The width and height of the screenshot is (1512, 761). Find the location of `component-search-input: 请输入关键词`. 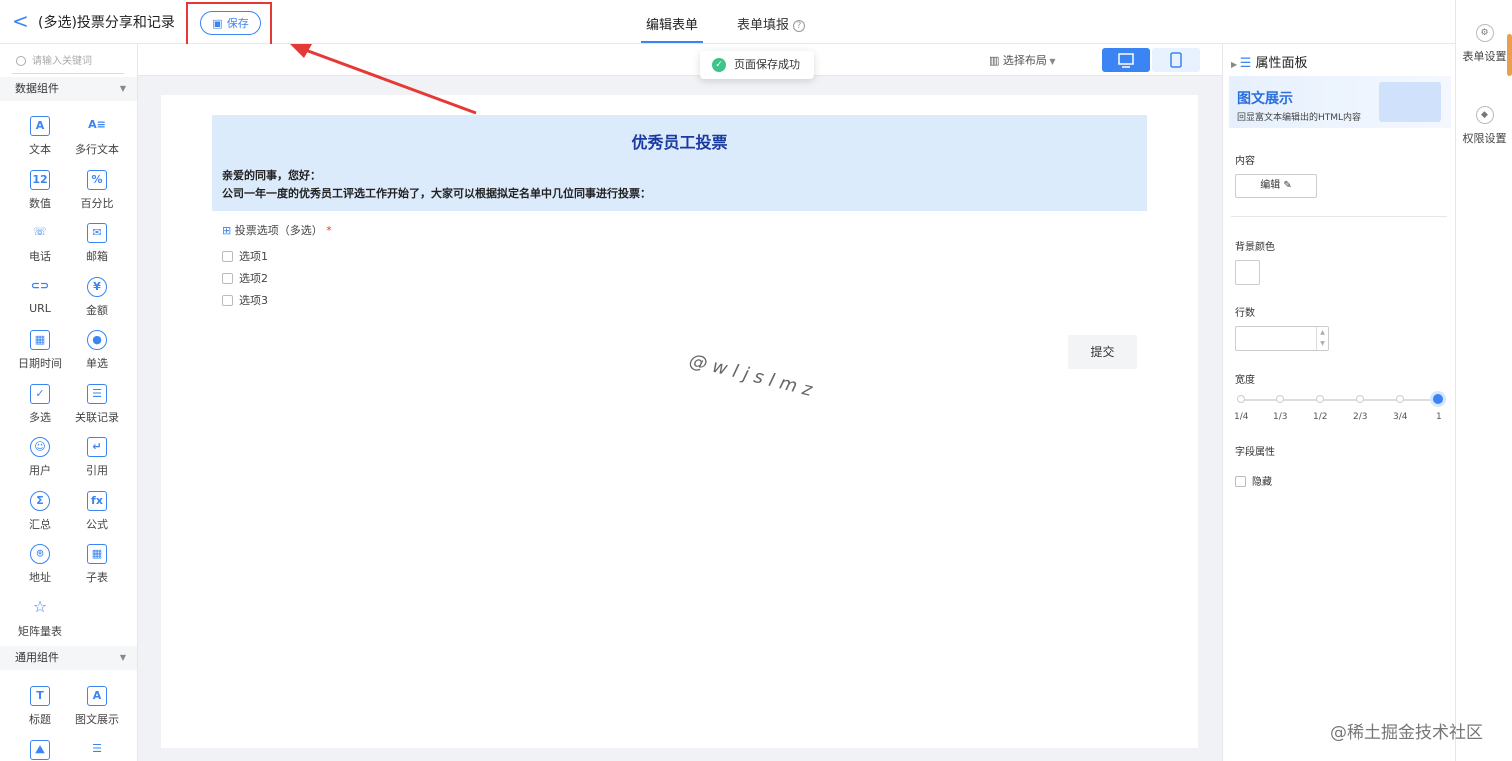

component-search-input: 请输入关键词 is located at coordinates (68, 62).